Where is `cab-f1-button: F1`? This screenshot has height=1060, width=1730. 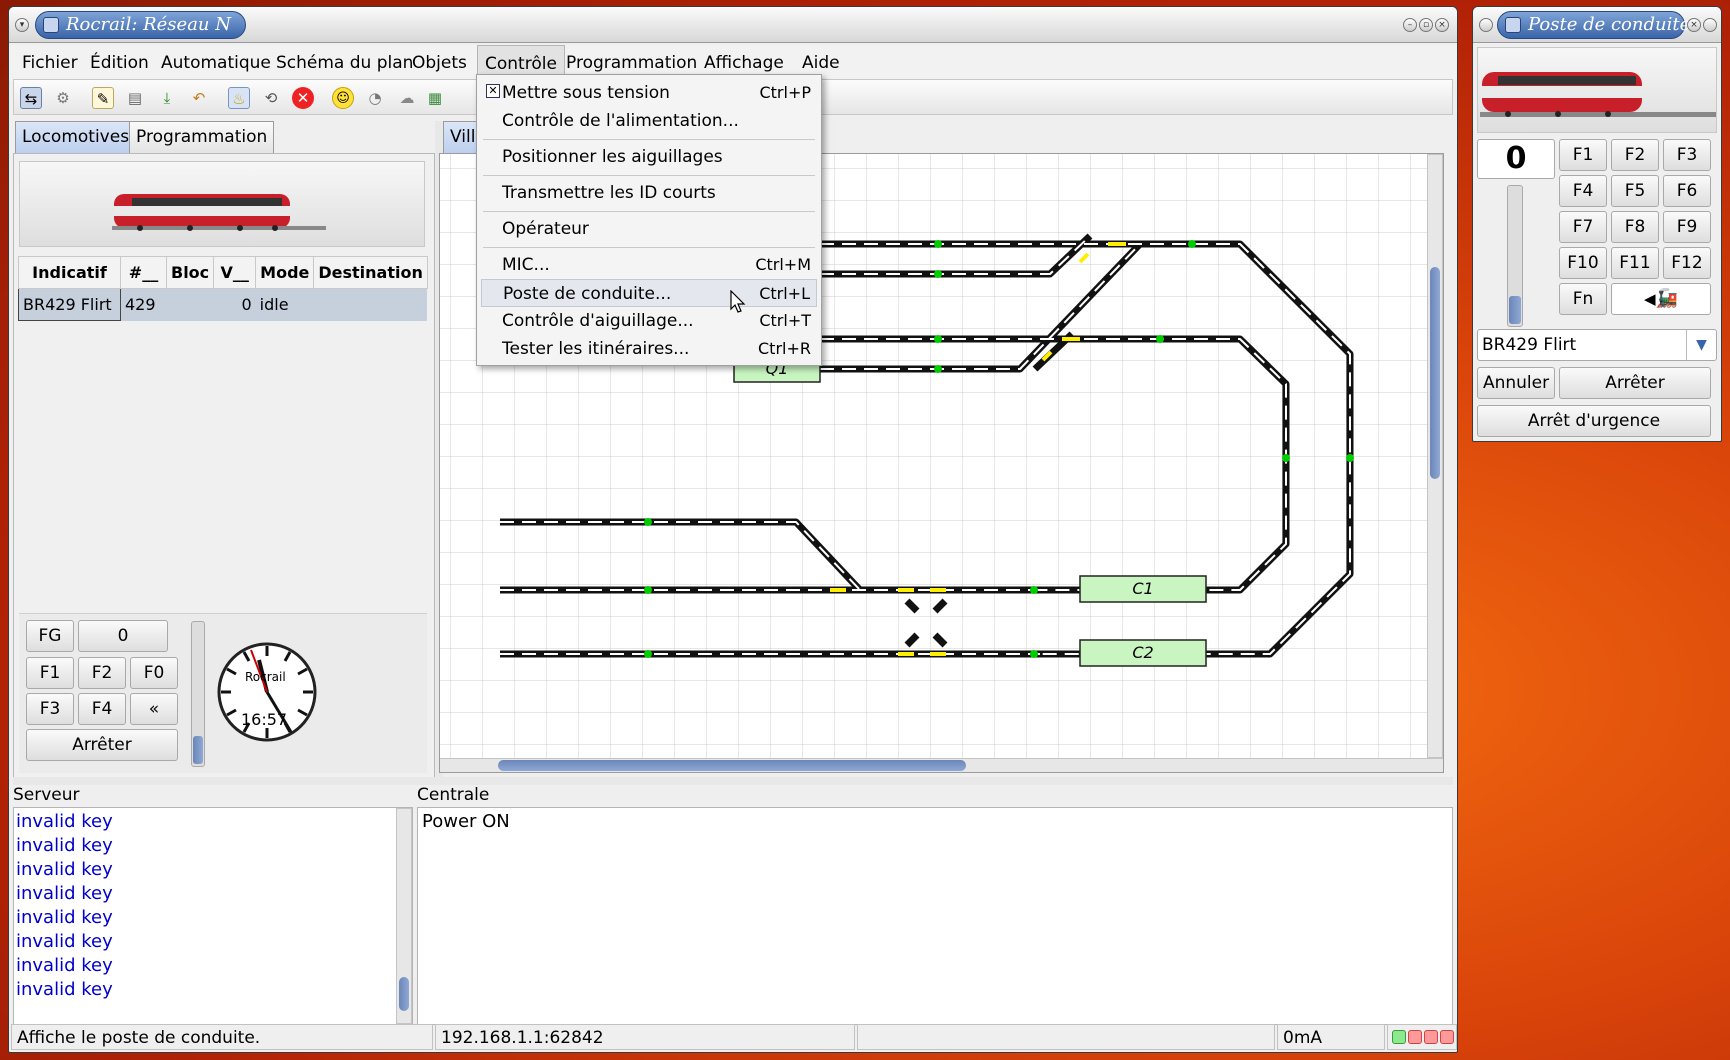 cab-f1-button: F1 is located at coordinates (1583, 155).